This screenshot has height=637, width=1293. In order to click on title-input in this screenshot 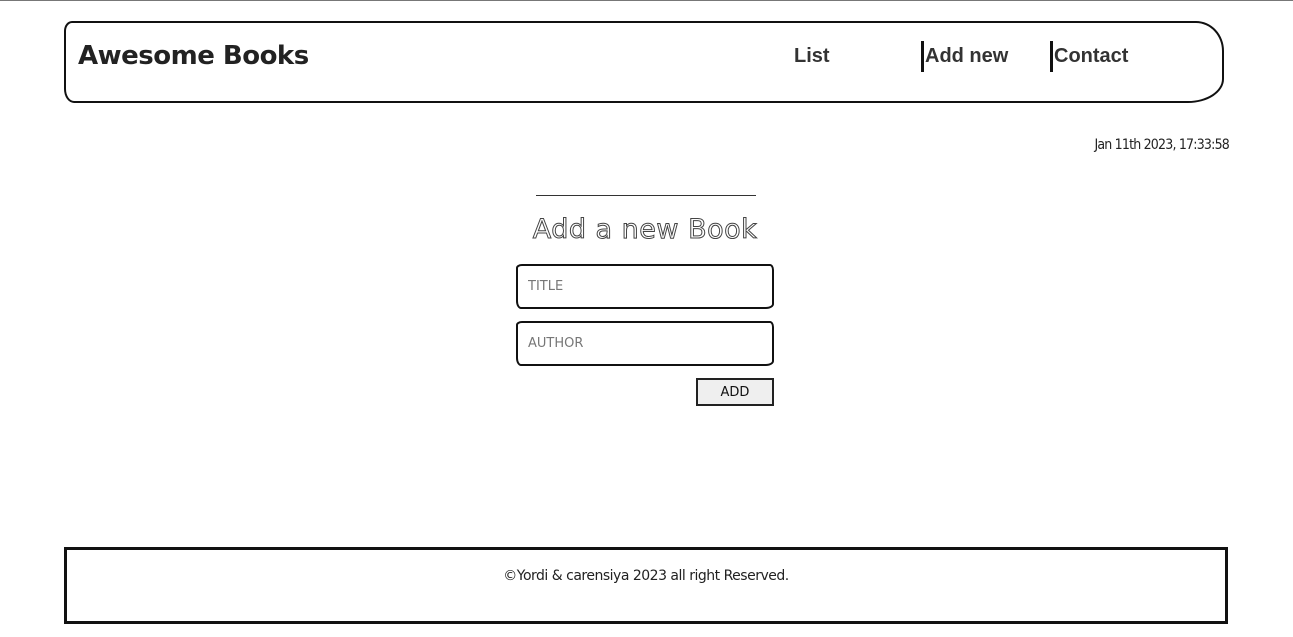, I will do `click(645, 286)`.